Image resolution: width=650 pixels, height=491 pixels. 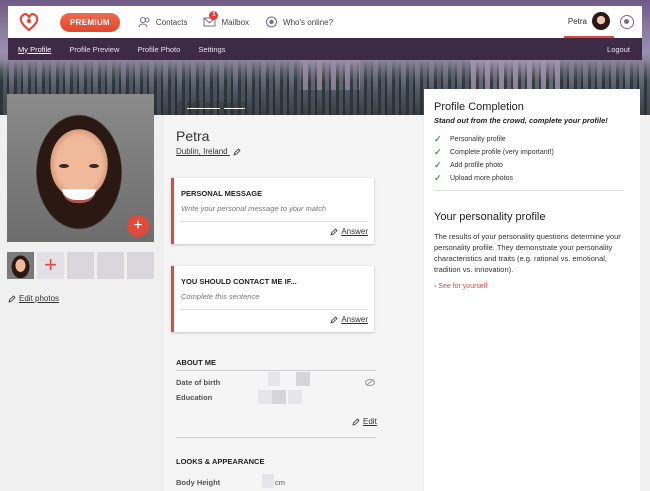 I want to click on about-me-heading: ABOUT ME, so click(x=196, y=362).